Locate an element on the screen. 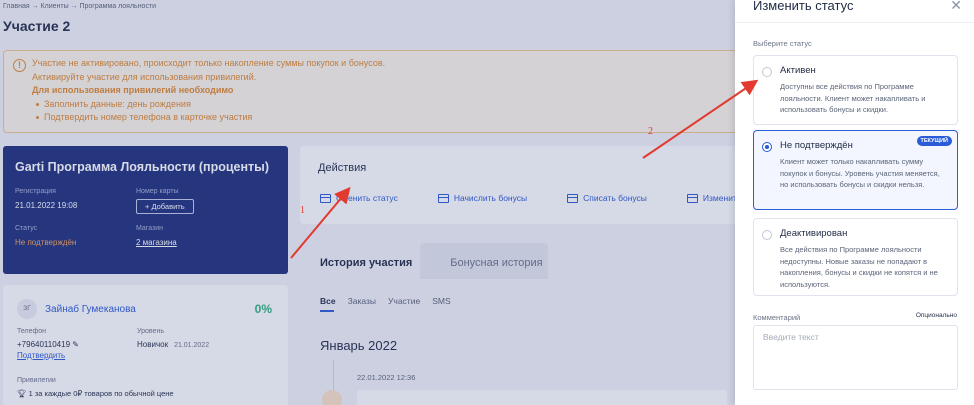 Image resolution: width=974 pixels, height=405 pixels. pencil-icon: ✎ is located at coordinates (75, 344).